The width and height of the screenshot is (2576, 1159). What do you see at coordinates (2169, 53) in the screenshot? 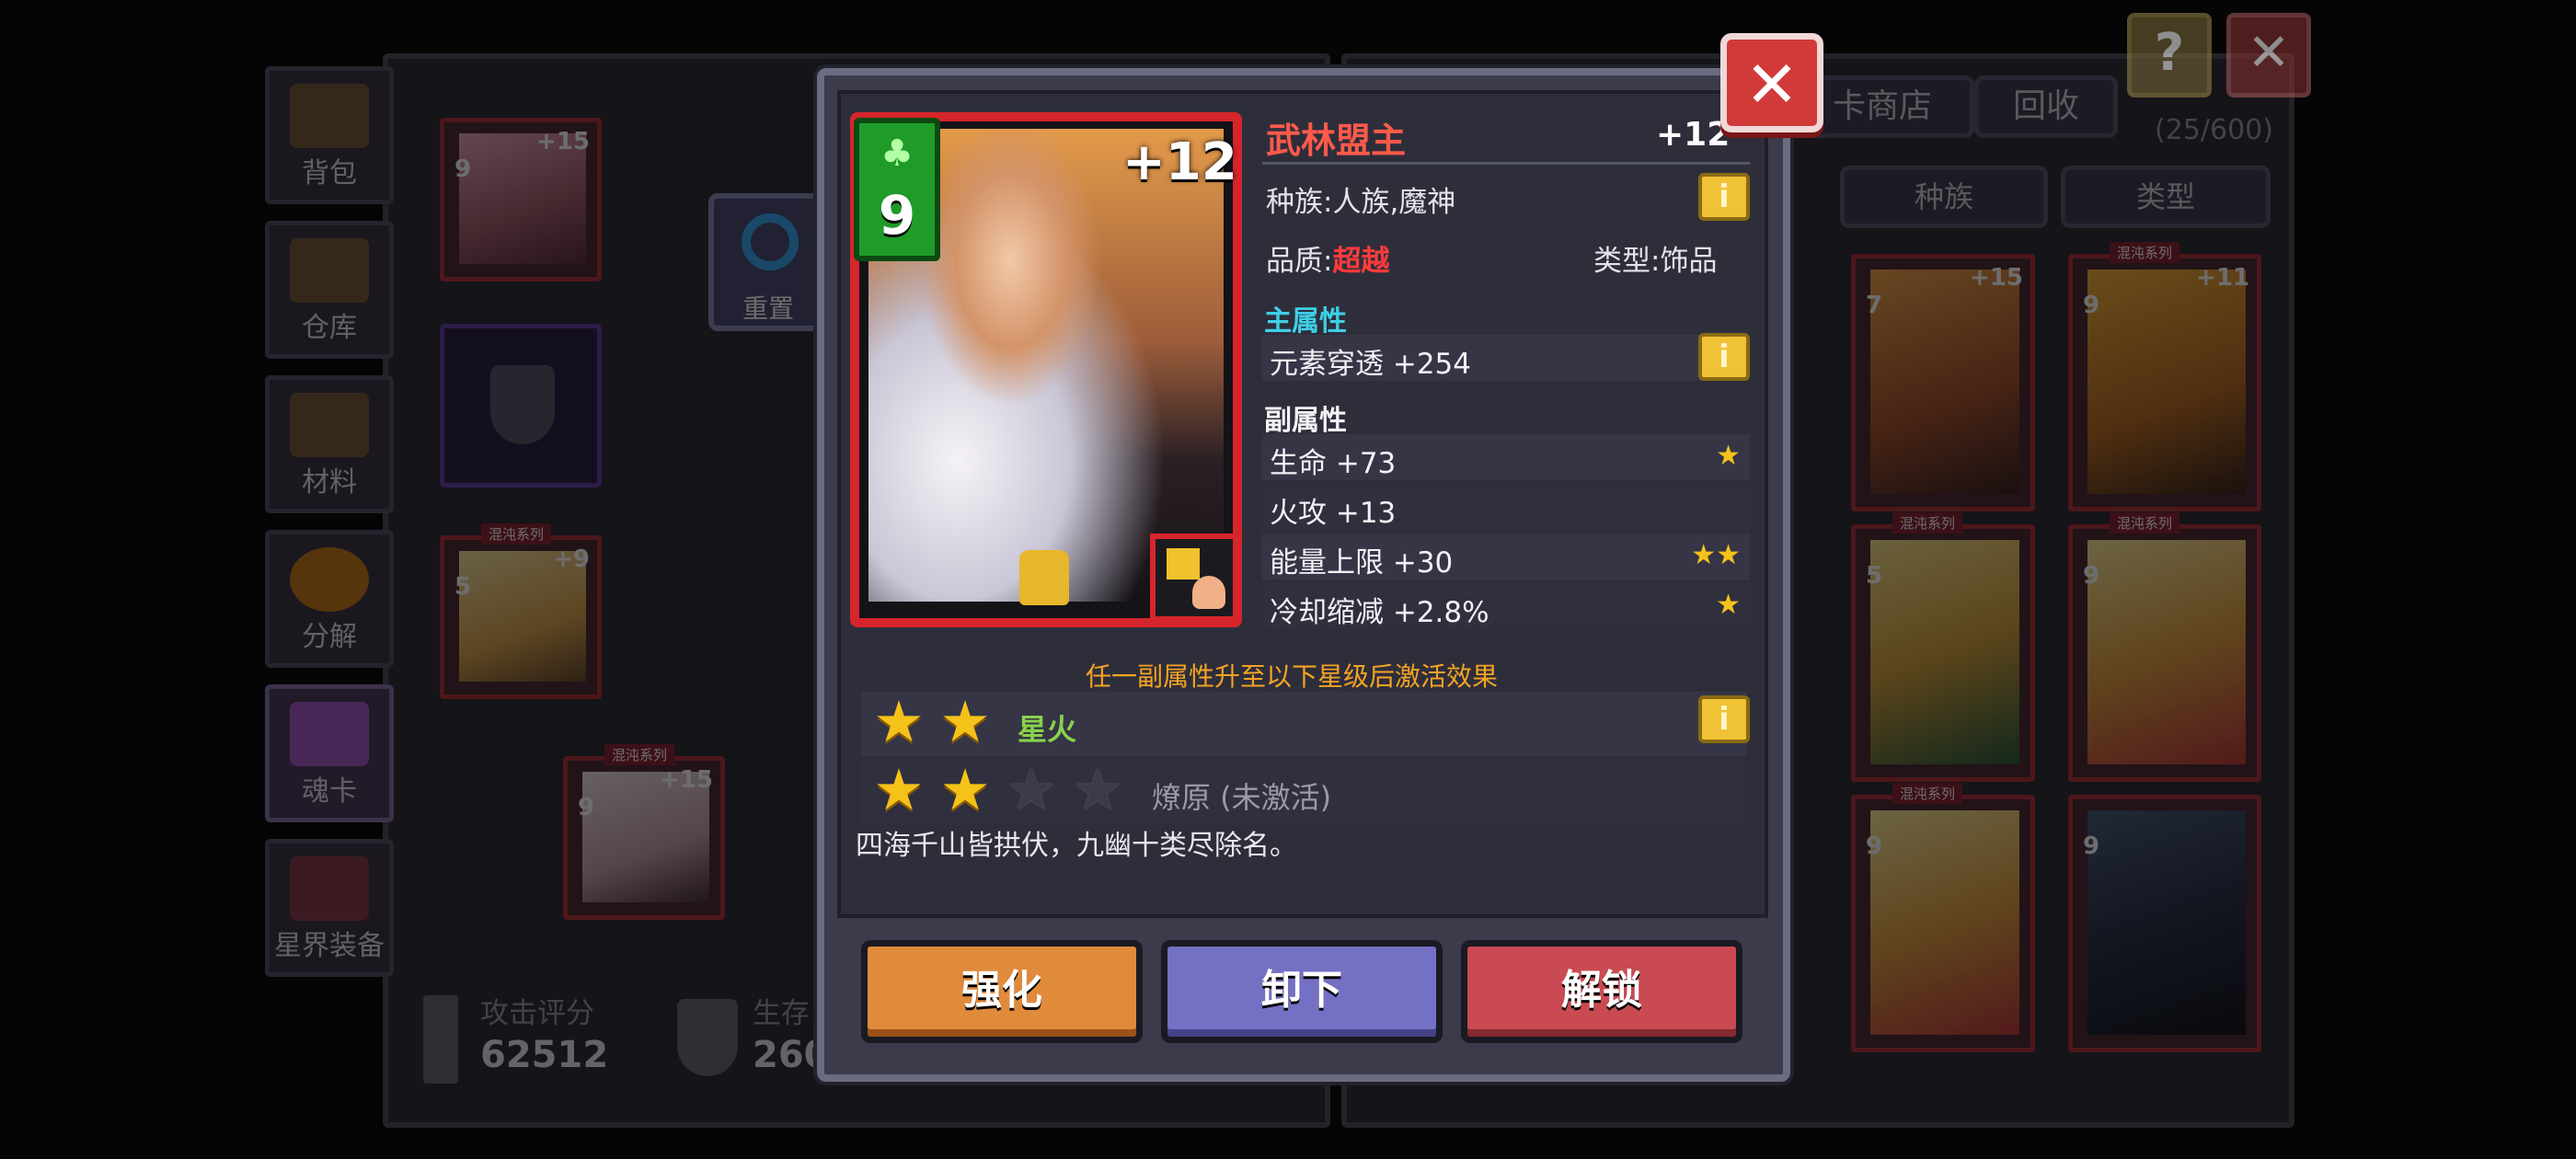
I see `question-mark-icon: ?` at bounding box center [2169, 53].